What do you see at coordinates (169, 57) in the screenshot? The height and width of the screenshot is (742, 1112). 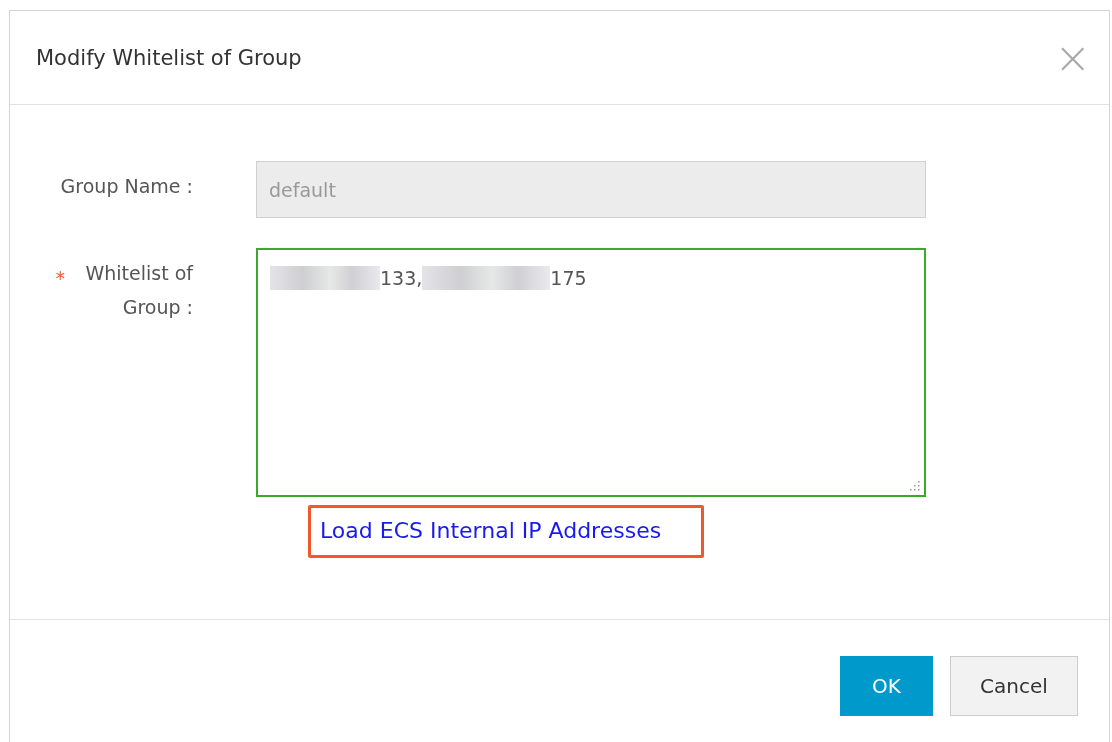 I see `dialog-title: Modify Whitelist of Group` at bounding box center [169, 57].